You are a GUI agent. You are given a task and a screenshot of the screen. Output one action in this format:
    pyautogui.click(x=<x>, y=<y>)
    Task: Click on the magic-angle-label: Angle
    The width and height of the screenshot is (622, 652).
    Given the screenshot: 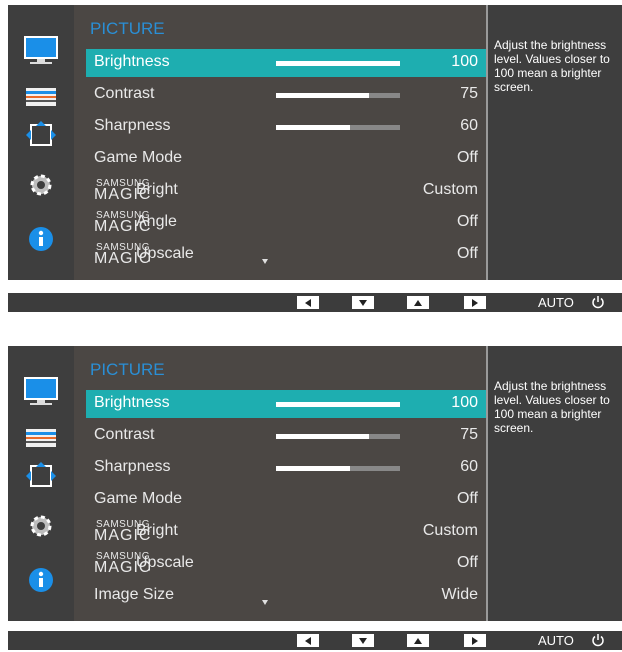 What is the action you would take?
    pyautogui.click(x=156, y=221)
    